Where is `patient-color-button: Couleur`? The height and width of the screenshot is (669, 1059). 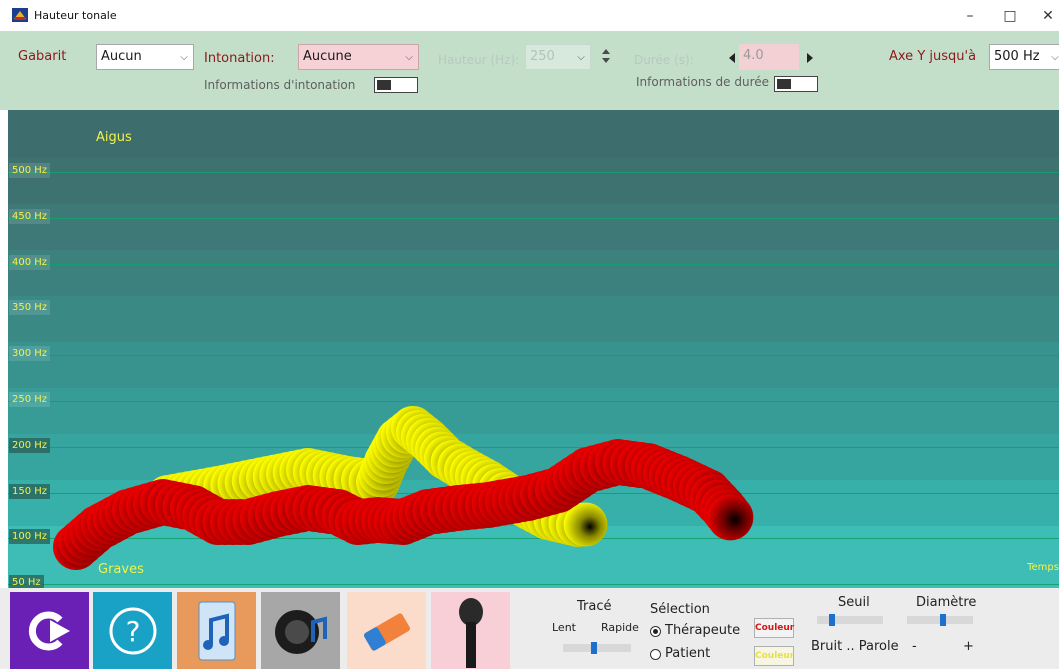
patient-color-button: Couleur is located at coordinates (774, 656).